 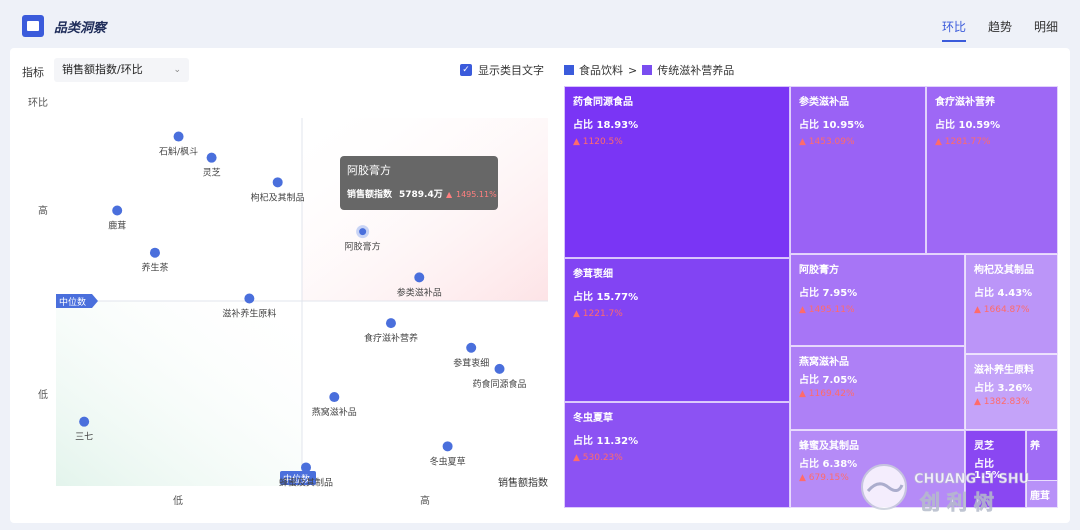 I want to click on tabs: 环比 趋势 明细, so click(x=999, y=30).